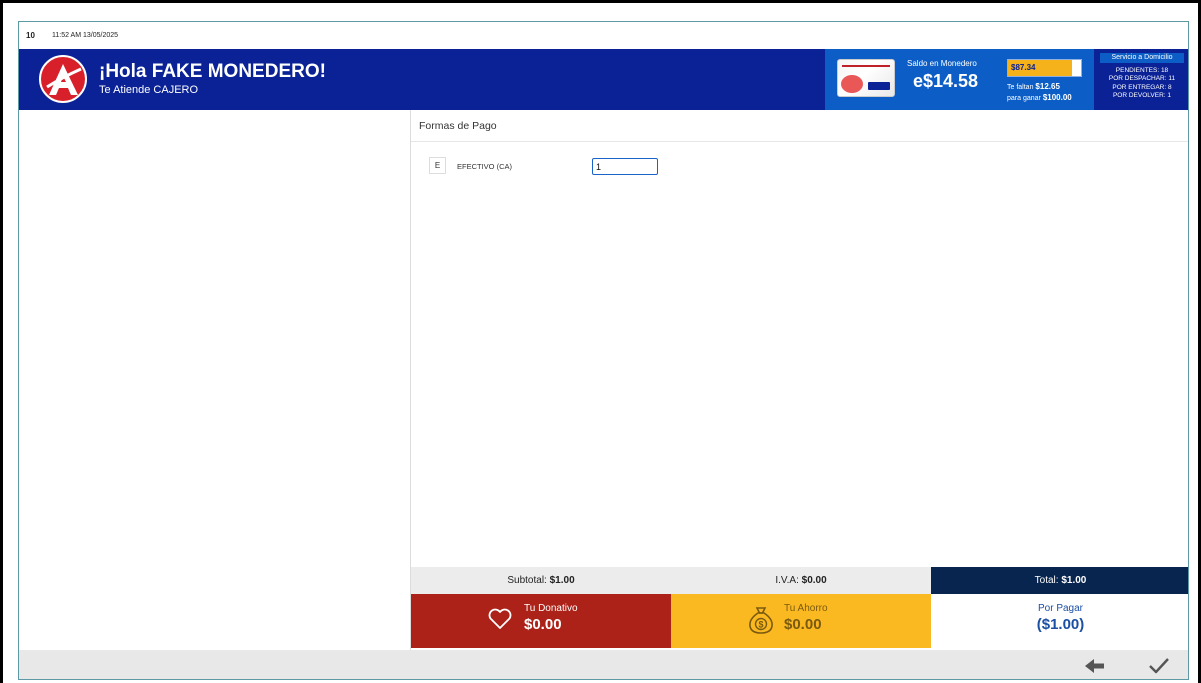 This screenshot has width=1201, height=683. Describe the element at coordinates (562, 580) in the screenshot. I see `subtotal-value: $1.00` at that location.